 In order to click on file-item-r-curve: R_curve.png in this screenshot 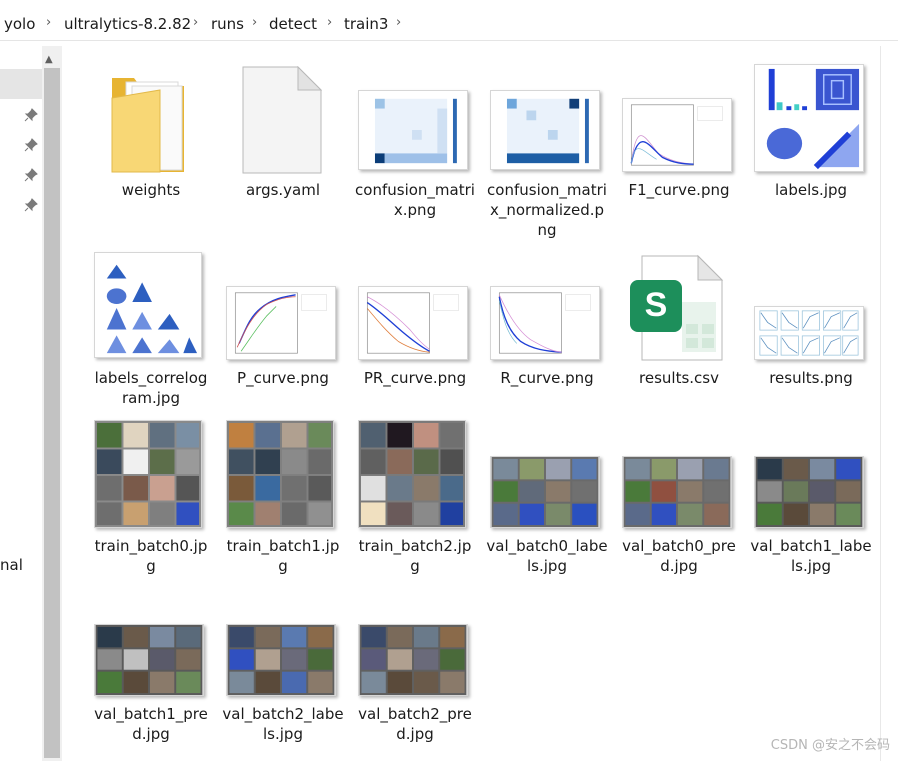, I will do `click(547, 320)`.